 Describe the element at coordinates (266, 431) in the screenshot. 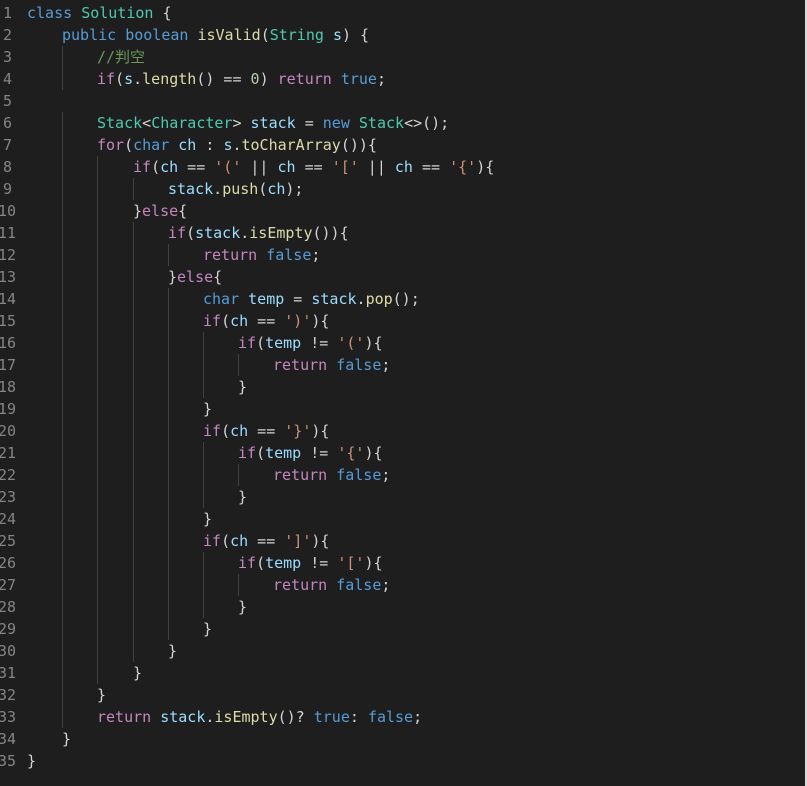

I see `code-text: if(ch == '}'){` at that location.